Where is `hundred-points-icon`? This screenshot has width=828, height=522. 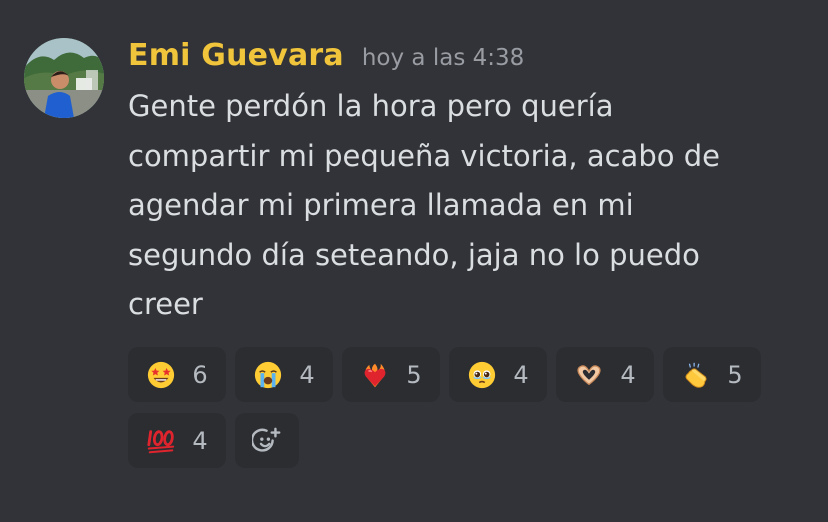 hundred-points-icon is located at coordinates (161, 441).